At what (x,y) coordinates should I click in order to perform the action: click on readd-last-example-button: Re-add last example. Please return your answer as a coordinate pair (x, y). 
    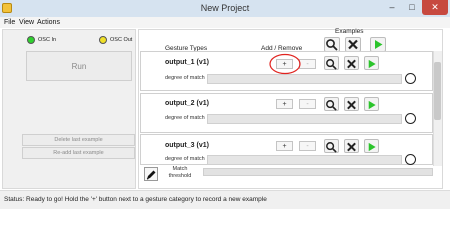
    Looking at the image, I should click on (78, 153).